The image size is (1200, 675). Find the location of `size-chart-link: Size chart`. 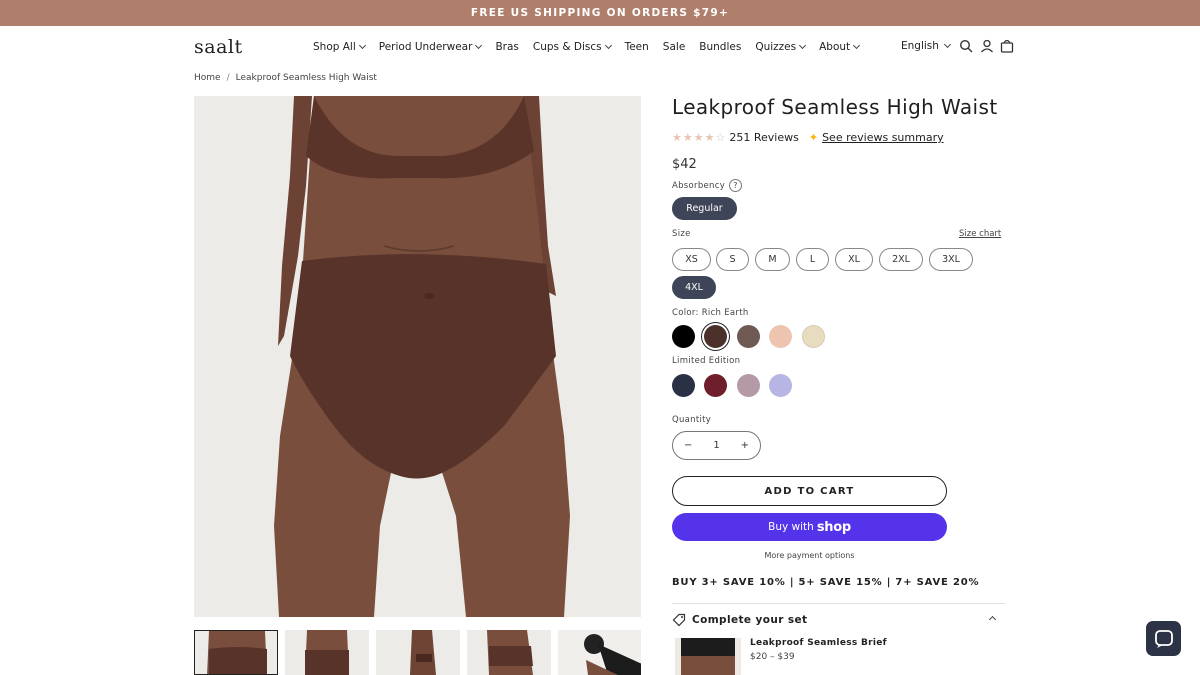

size-chart-link: Size chart is located at coordinates (980, 234).